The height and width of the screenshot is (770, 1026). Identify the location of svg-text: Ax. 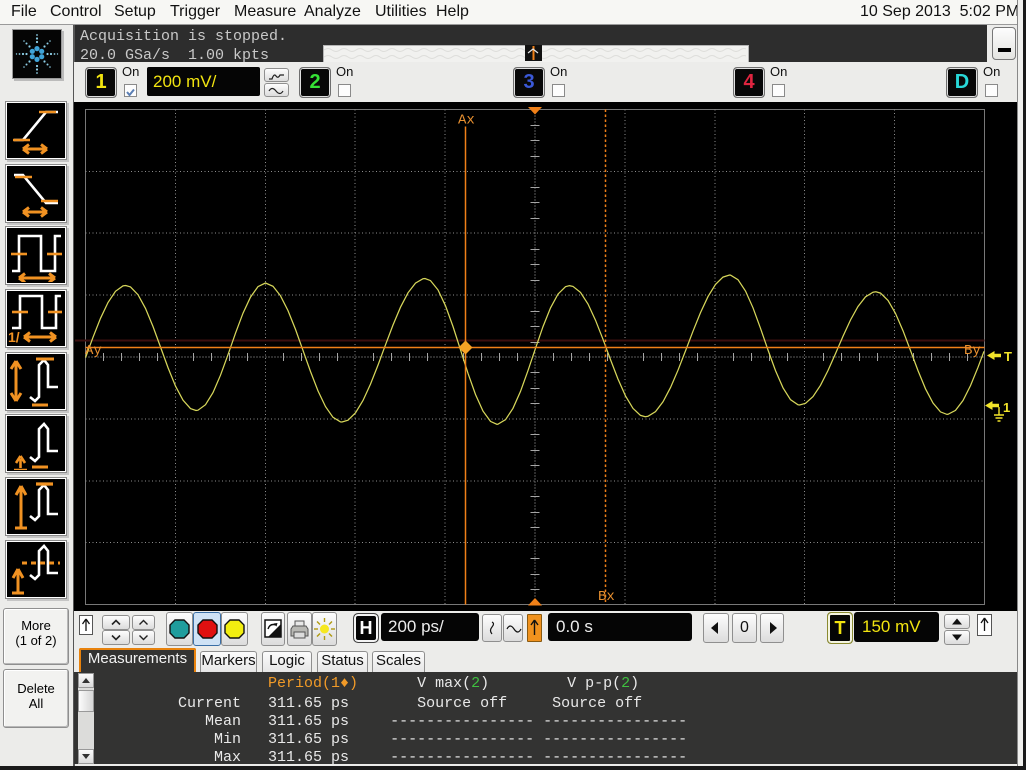
(466, 121).